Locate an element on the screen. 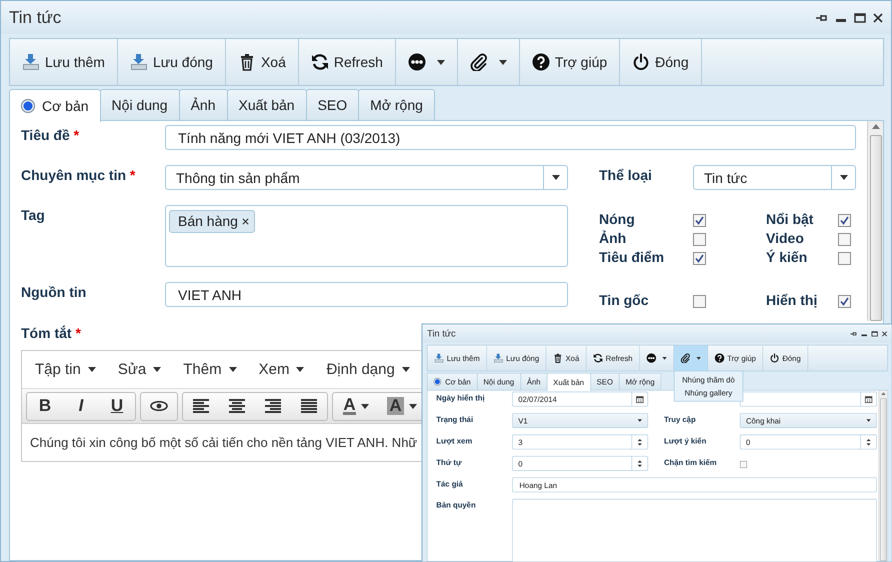  eye-icon is located at coordinates (159, 406).